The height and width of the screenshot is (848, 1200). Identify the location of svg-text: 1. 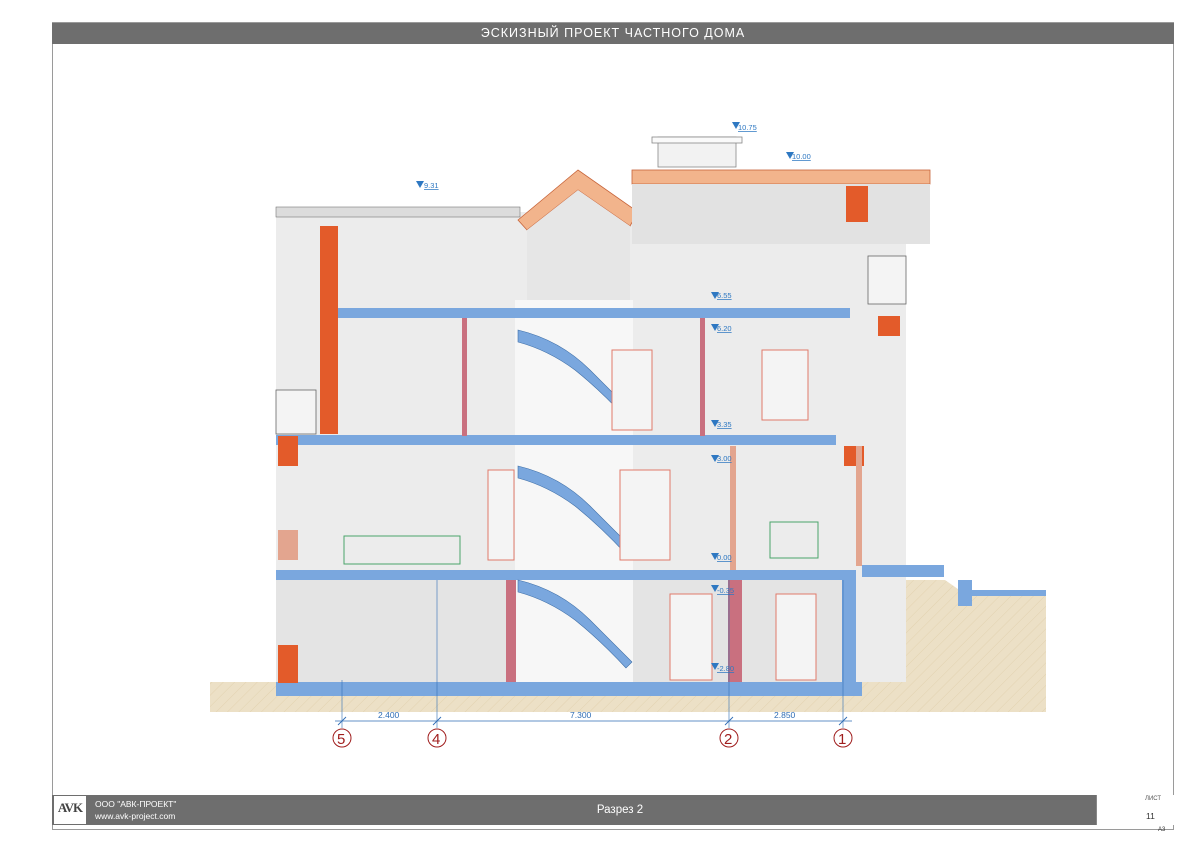
(842, 739).